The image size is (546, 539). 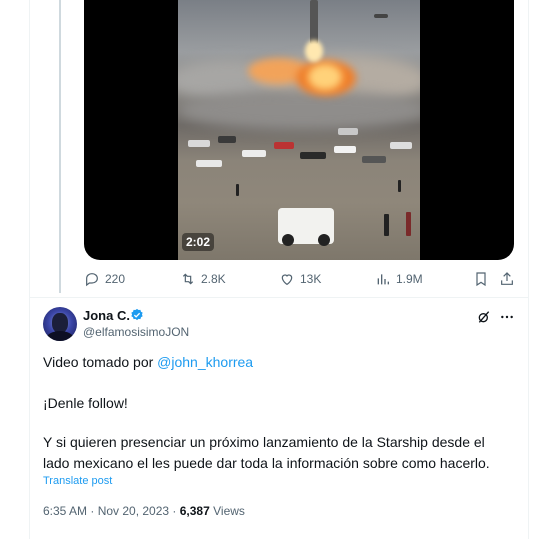 I want to click on like-button: 13K, so click(x=300, y=279).